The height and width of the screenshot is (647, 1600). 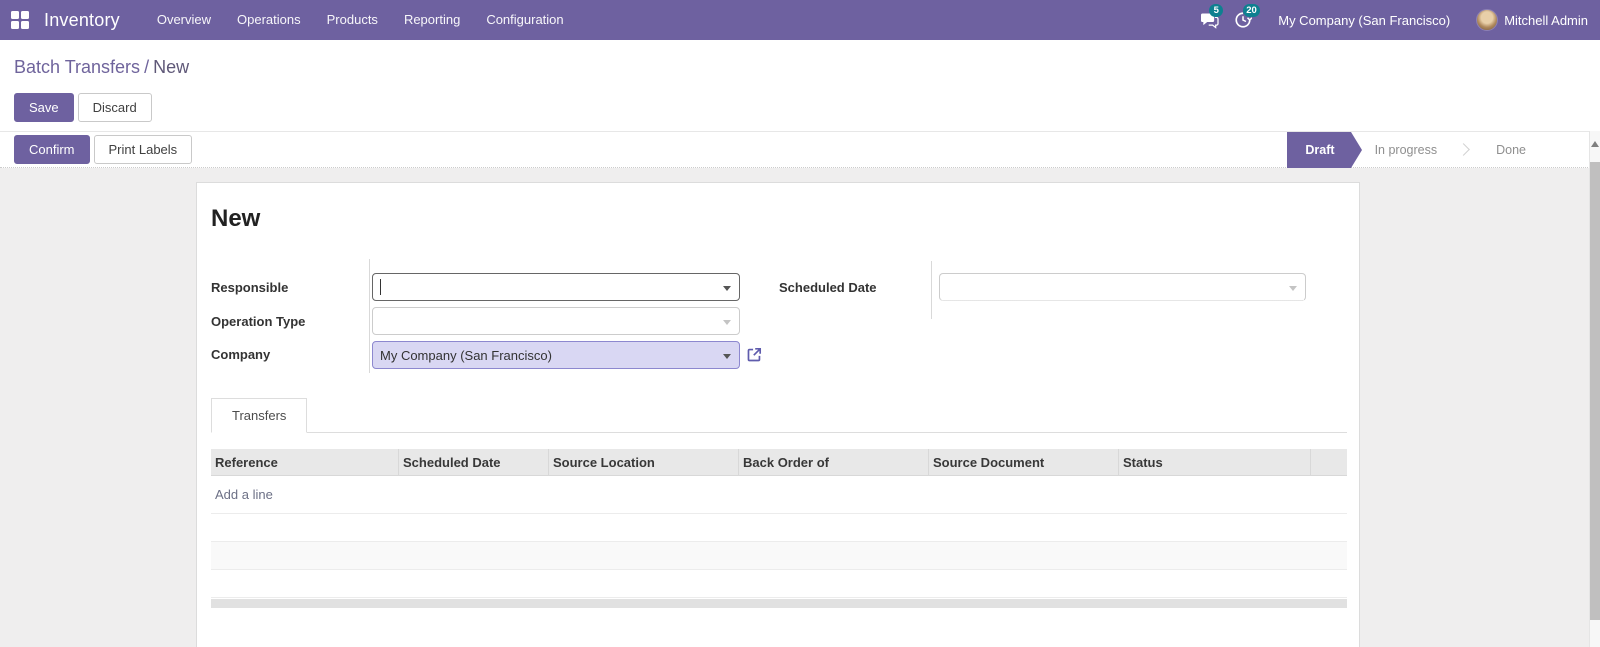 What do you see at coordinates (52, 149) in the screenshot?
I see `confirm-button: Confirm` at bounding box center [52, 149].